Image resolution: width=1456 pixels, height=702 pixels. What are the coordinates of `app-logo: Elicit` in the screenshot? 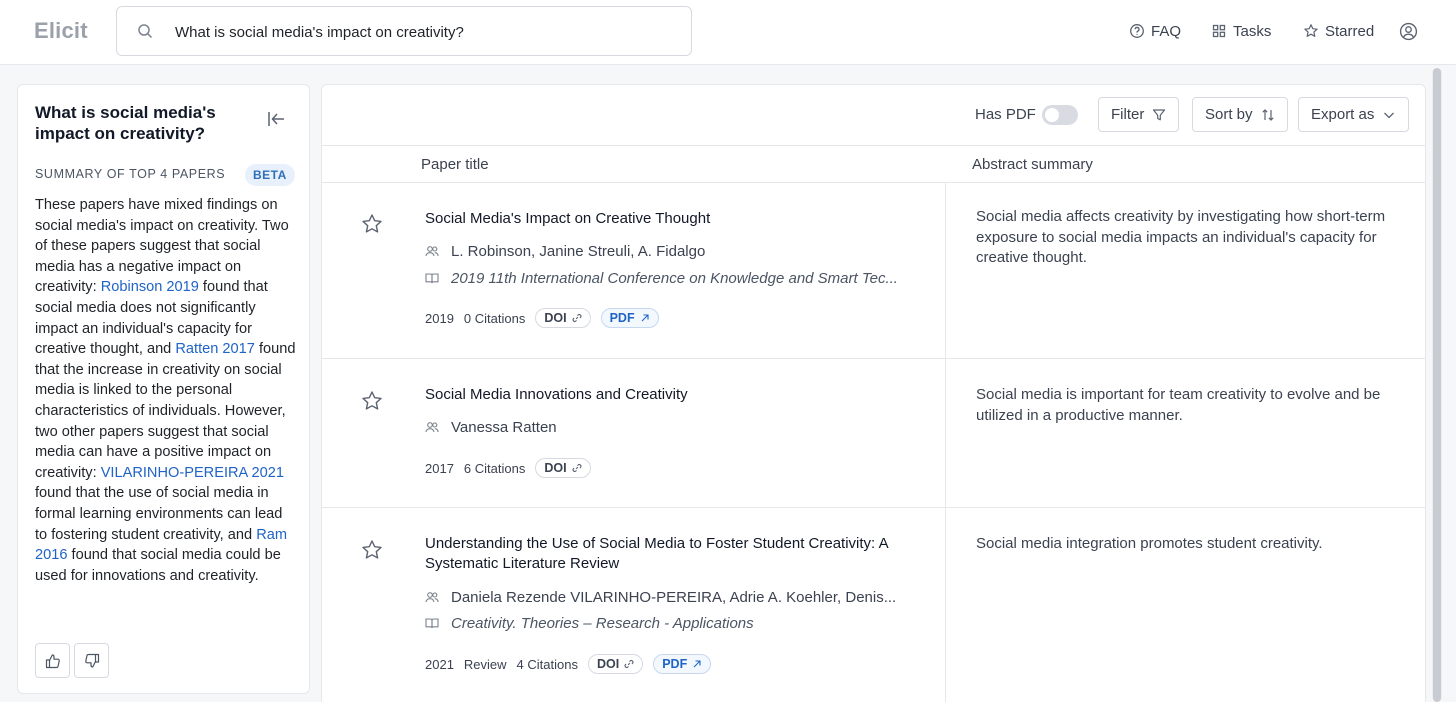 It's located at (61, 31).